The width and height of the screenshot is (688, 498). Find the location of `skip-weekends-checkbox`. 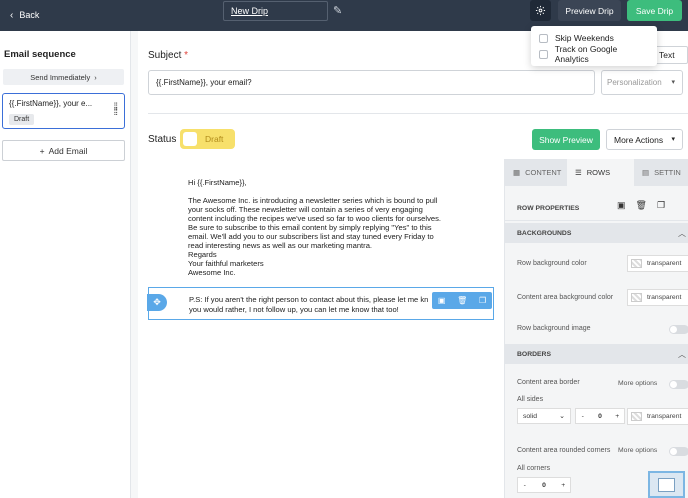

skip-weekends-checkbox is located at coordinates (543, 38).